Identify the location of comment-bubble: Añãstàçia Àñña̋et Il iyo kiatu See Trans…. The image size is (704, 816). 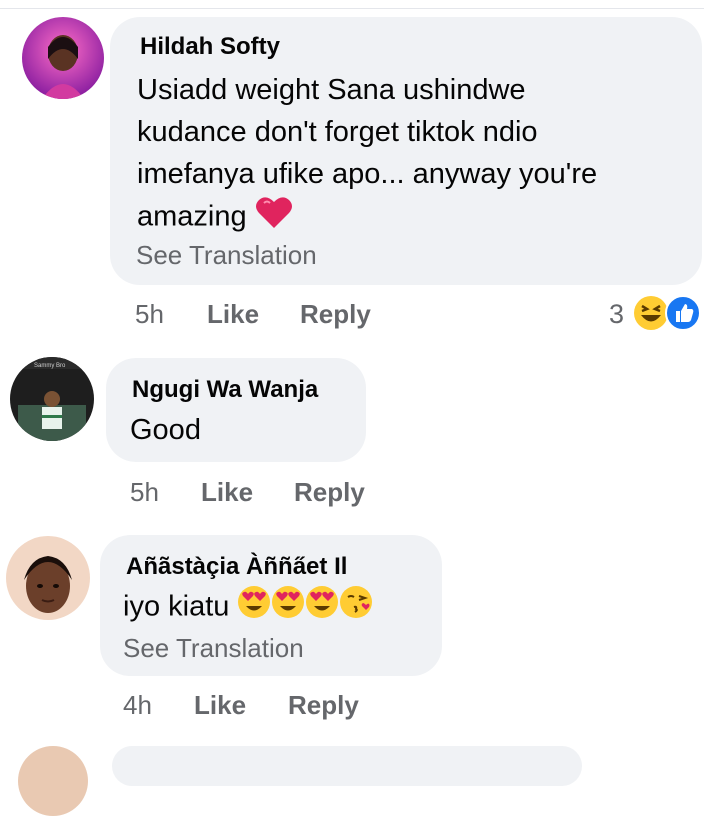
(271, 605).